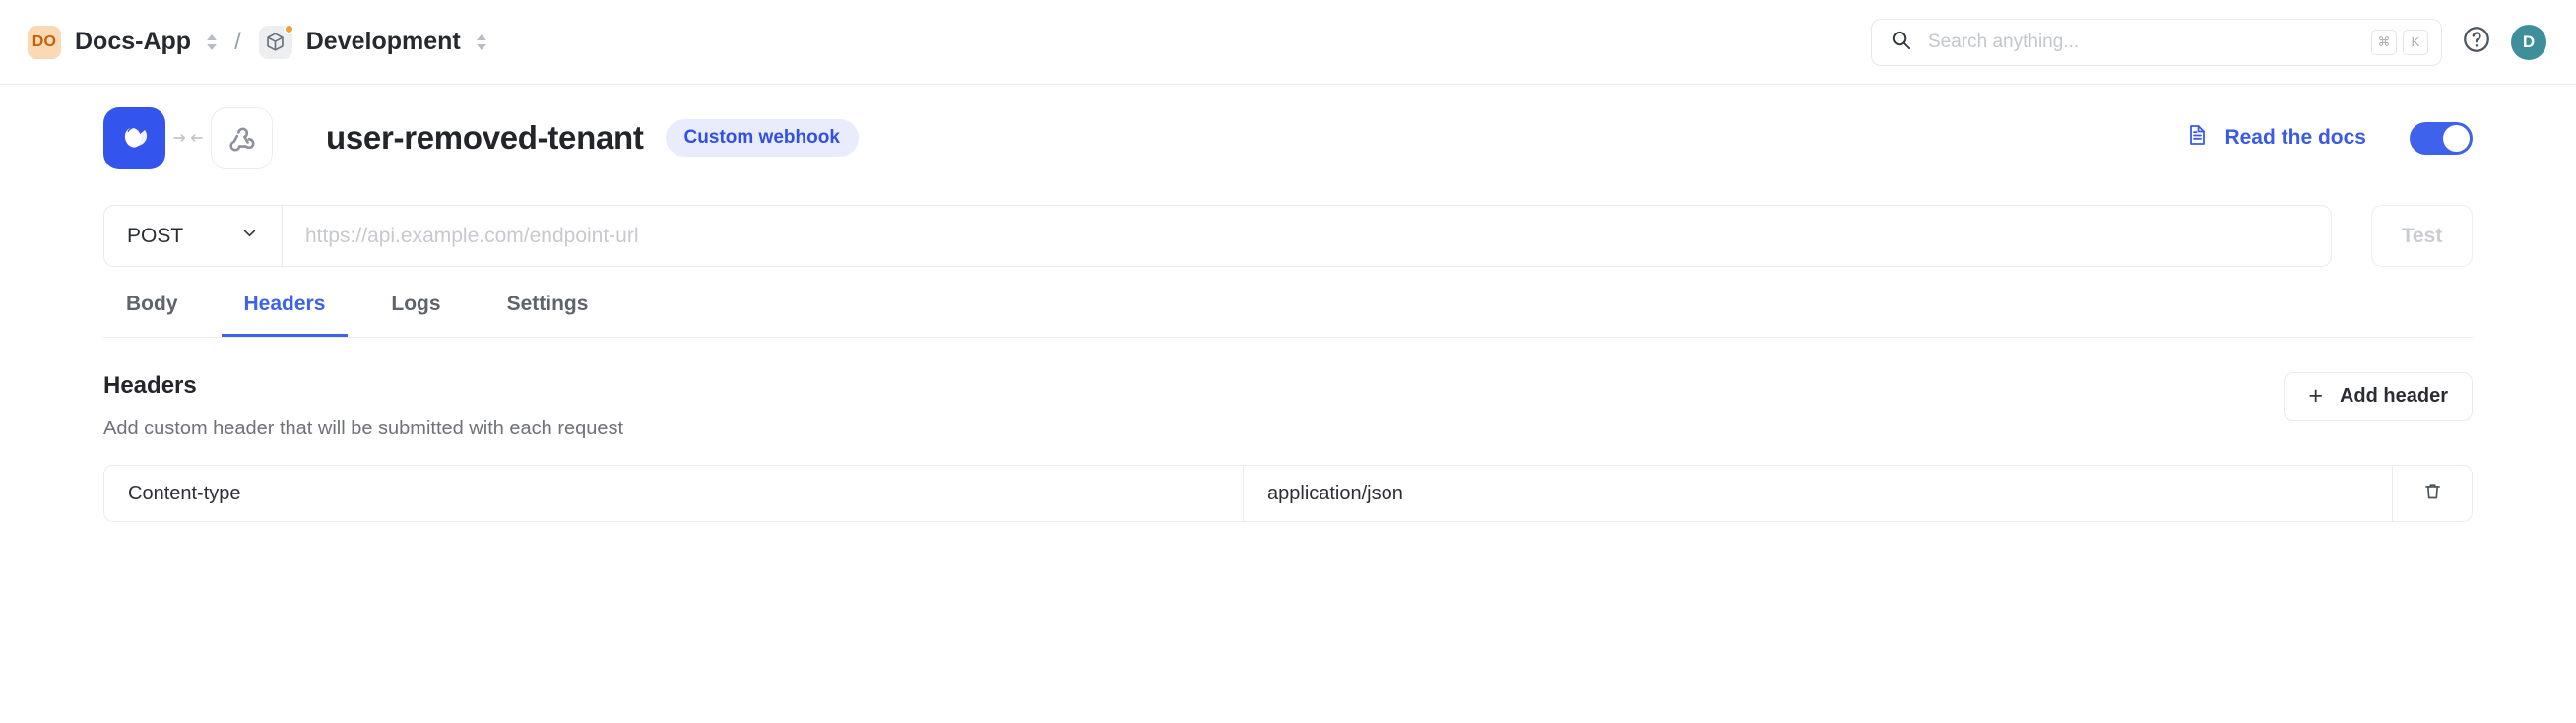 The image size is (2576, 723). Describe the element at coordinates (242, 137) in the screenshot. I see `webhook-icon` at that location.